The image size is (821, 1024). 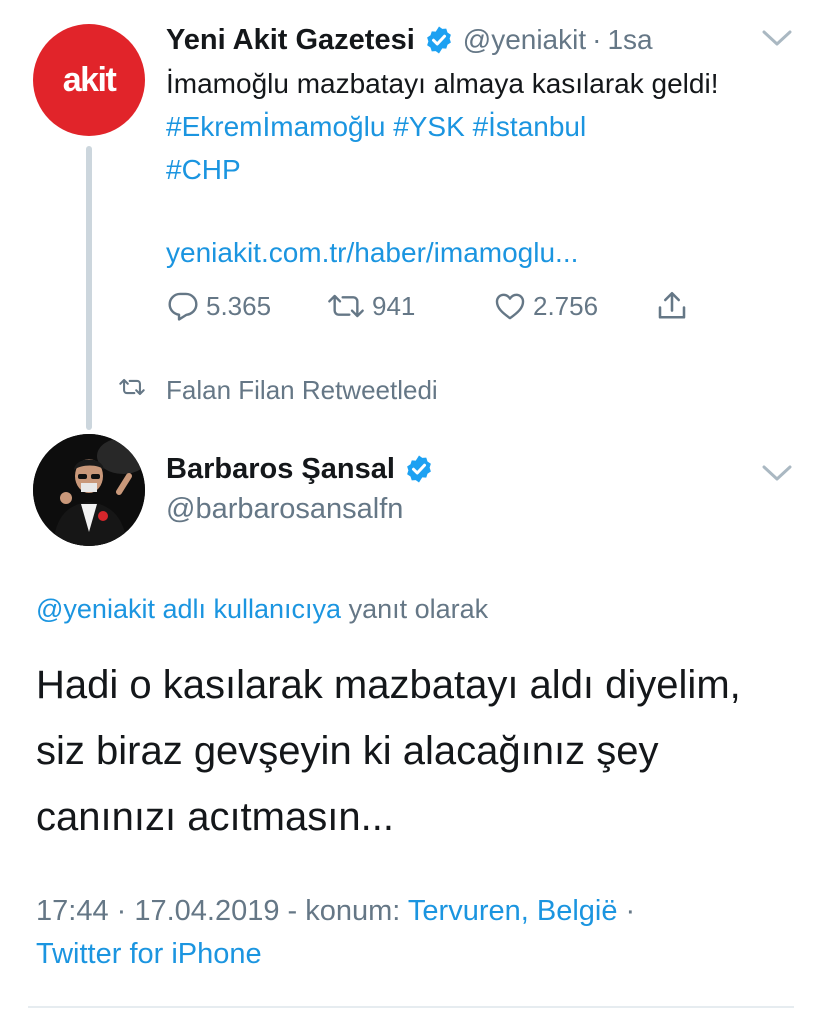 I want to click on tweet-actions-bar: 5.365 941 2.756, so click(x=436, y=306).